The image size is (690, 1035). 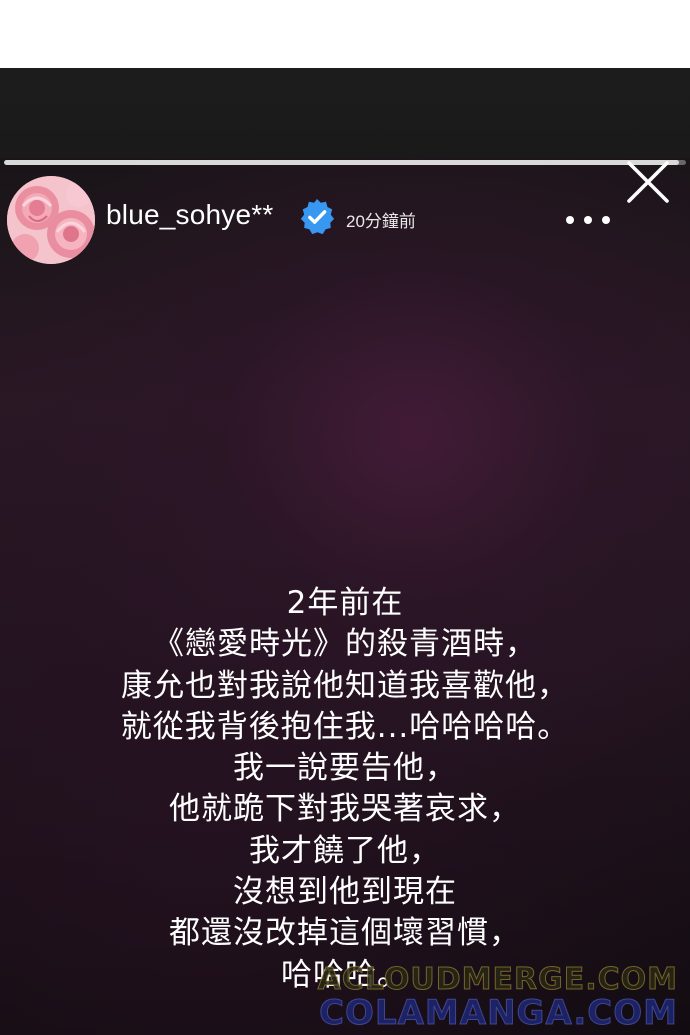 I want to click on watermark-acloudmerge: ACLOUDMERGE.COM, so click(x=497, y=980).